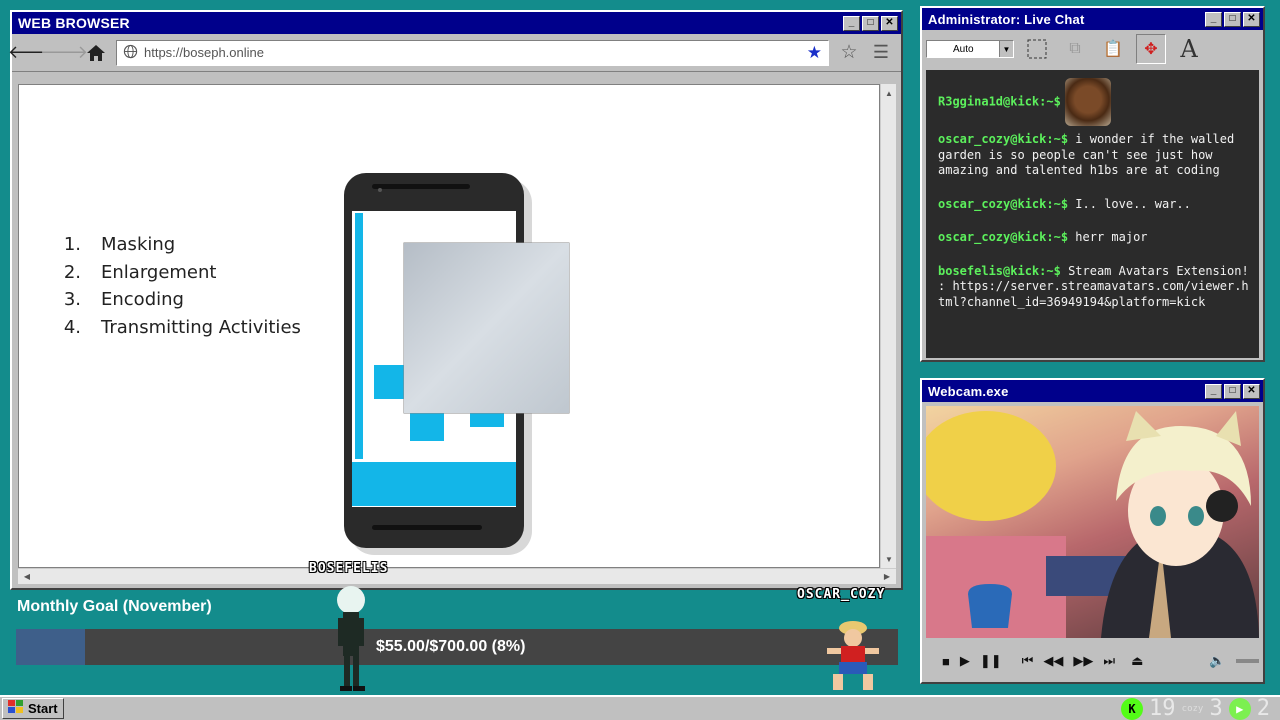  What do you see at coordinates (27, 576) in the screenshot?
I see `scroll-left-icon: ◀` at bounding box center [27, 576].